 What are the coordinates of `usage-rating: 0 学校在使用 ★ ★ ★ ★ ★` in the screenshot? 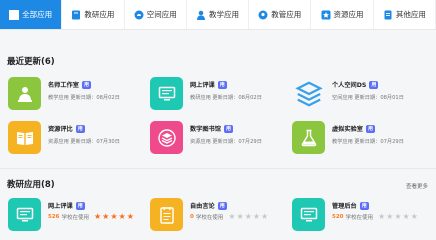 It's located at (229, 217).